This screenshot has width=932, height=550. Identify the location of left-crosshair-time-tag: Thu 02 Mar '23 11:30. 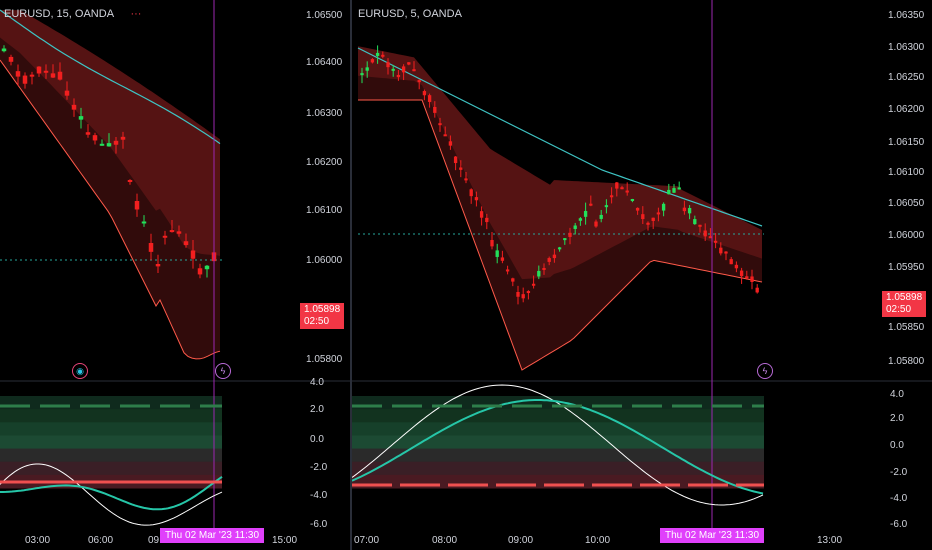
(212, 535).